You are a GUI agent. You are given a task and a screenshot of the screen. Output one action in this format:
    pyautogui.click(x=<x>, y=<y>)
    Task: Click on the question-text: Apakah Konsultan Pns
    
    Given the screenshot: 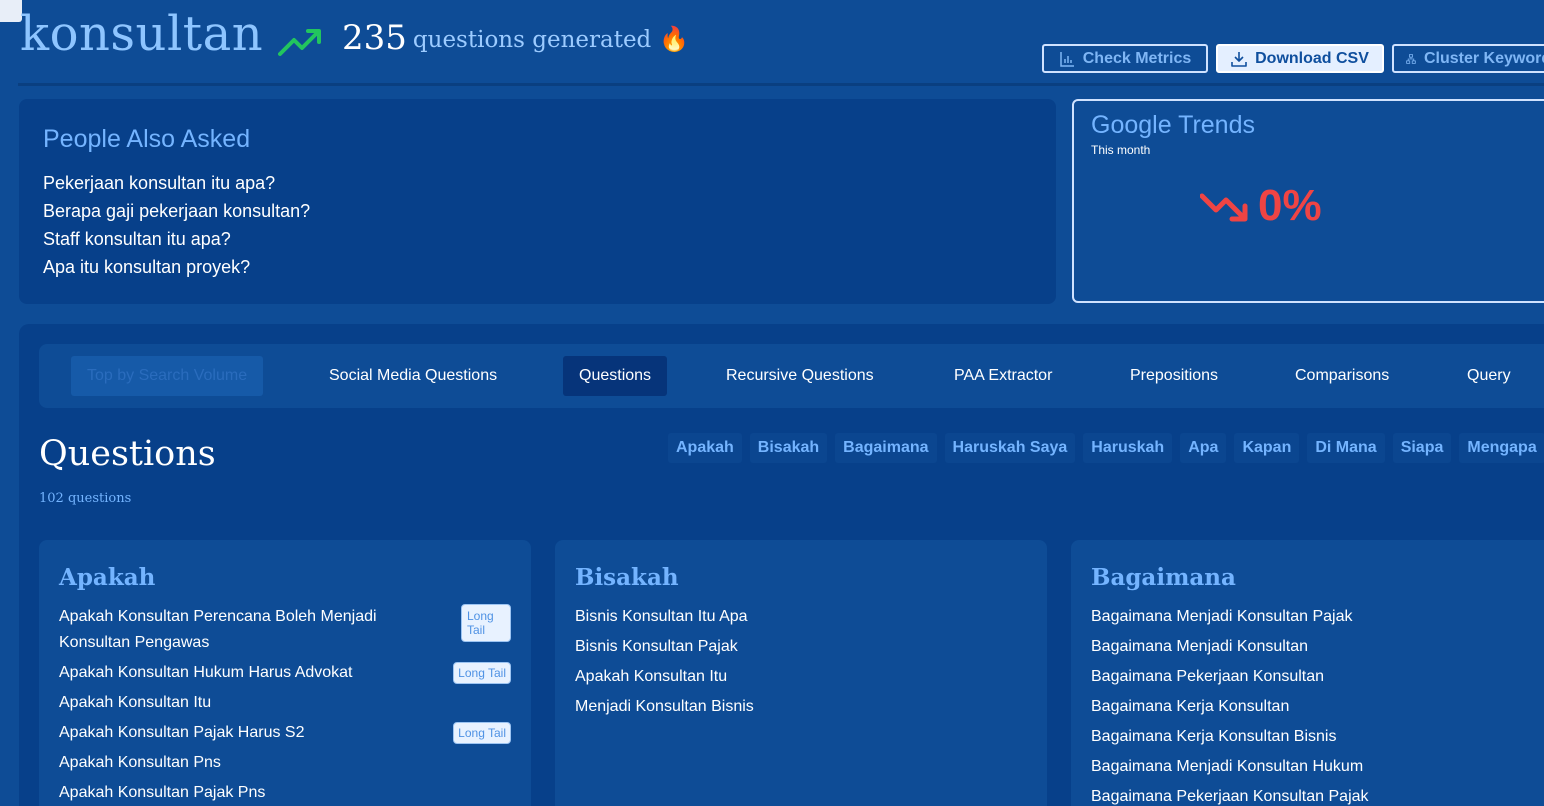 What is the action you would take?
    pyautogui.click(x=140, y=762)
    